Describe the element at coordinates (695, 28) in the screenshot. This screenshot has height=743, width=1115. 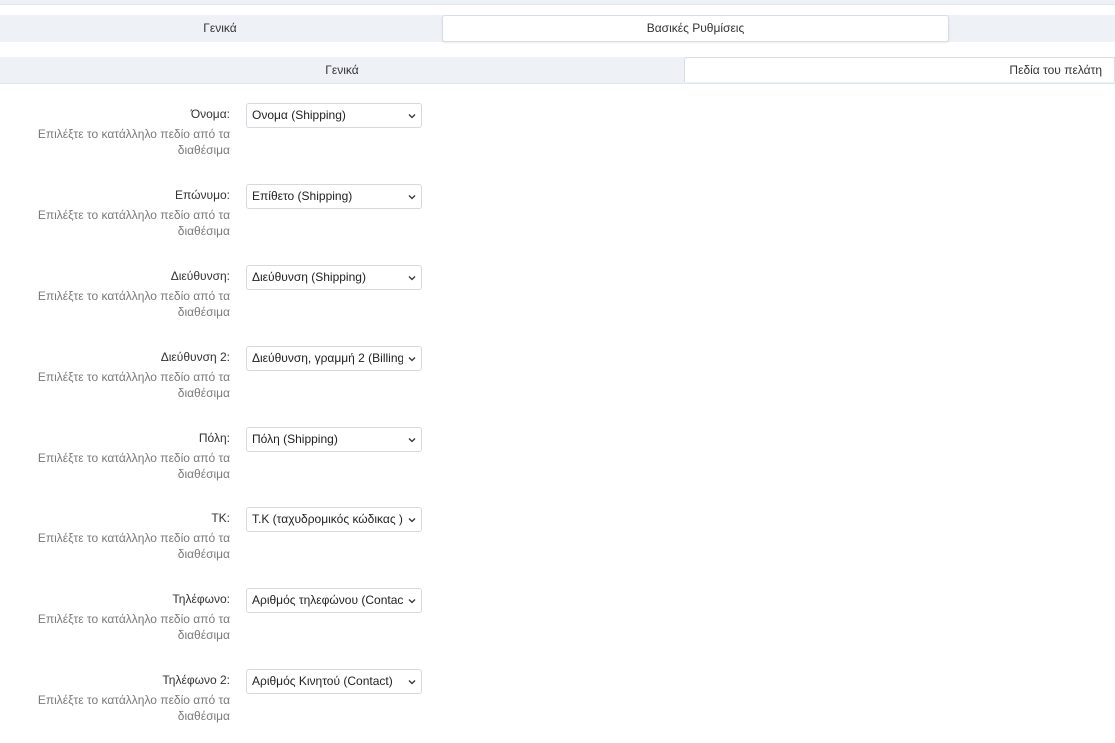
I see `tab-basic-settings: Βασικές Ρυθμίσεις` at that location.